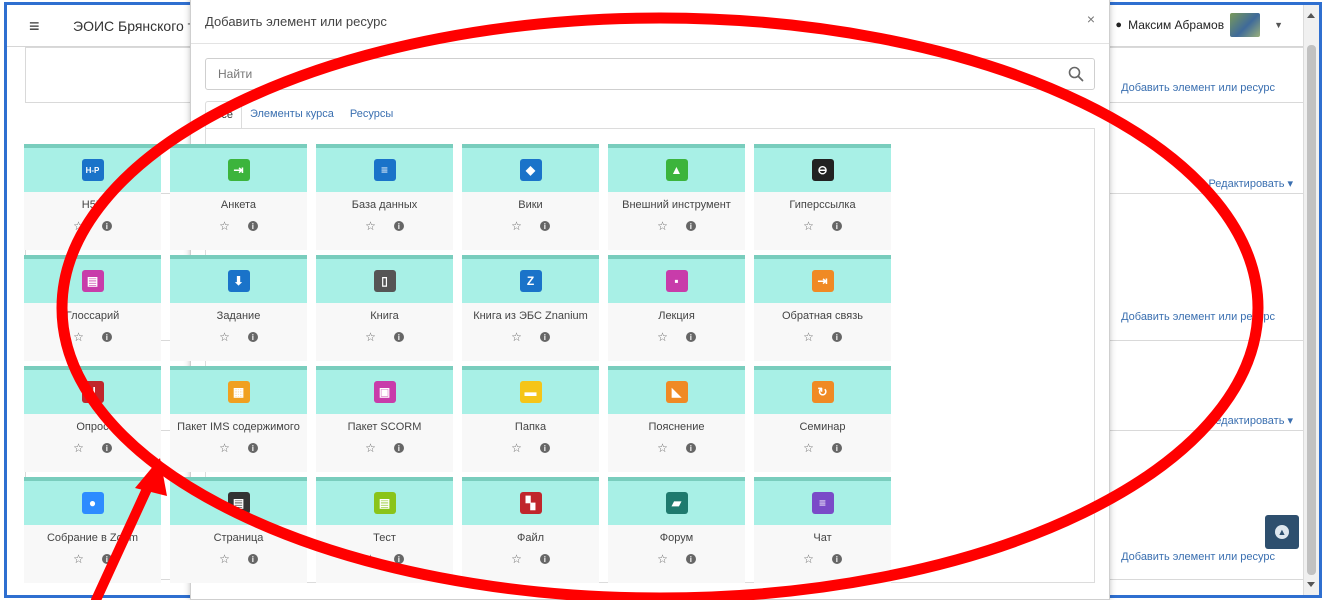 The height and width of the screenshot is (600, 1329). What do you see at coordinates (530, 168) in the screenshot?
I see `module-card-header: ◆` at bounding box center [530, 168].